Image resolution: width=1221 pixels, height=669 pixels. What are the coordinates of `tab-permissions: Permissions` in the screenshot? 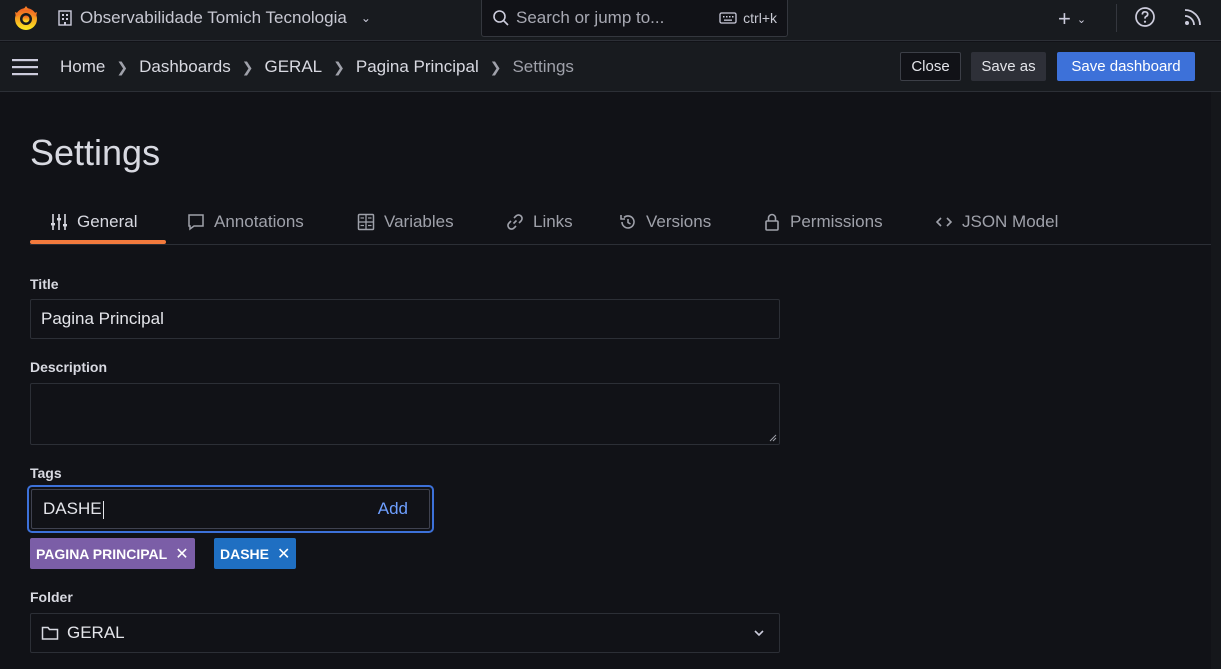 It's located at (823, 222).